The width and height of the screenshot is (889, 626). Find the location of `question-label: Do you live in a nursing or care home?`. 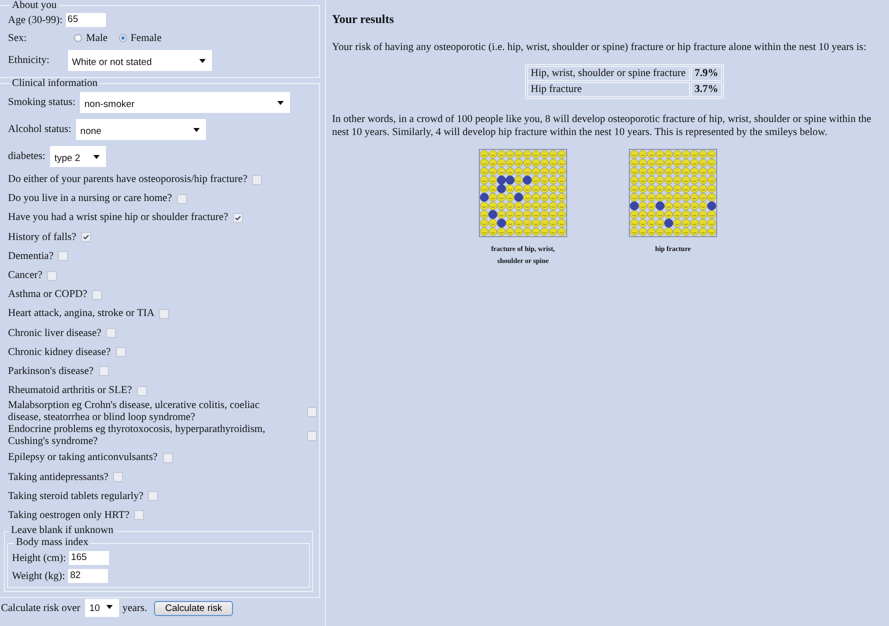

question-label: Do you live in a nursing or care home? is located at coordinates (90, 198).